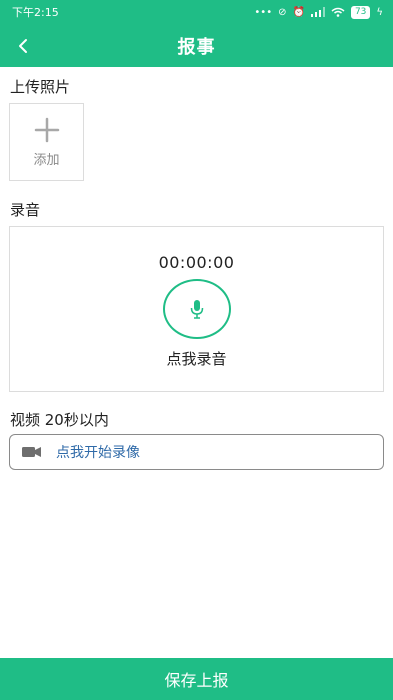 This screenshot has height=700, width=393. Describe the element at coordinates (59, 420) in the screenshot. I see `video-section-label: 视频 20秒以内` at that location.